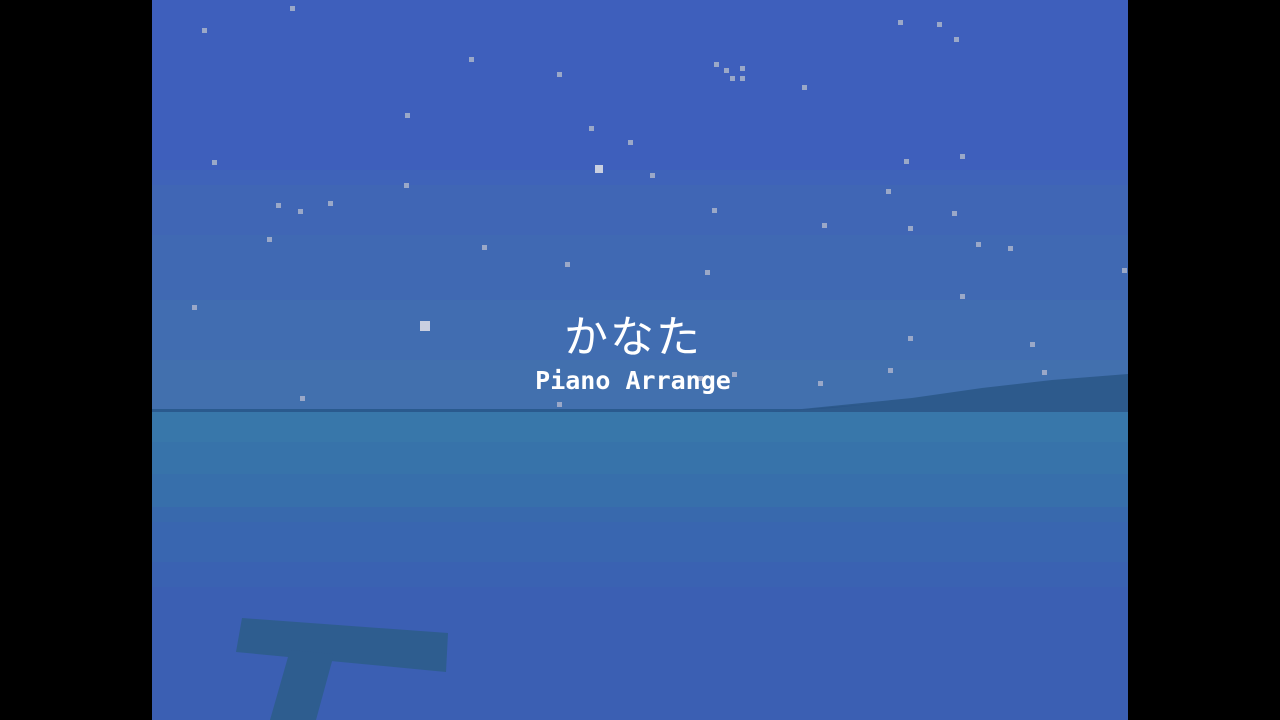  What do you see at coordinates (76, 360) in the screenshot?
I see `letterbox-left` at bounding box center [76, 360].